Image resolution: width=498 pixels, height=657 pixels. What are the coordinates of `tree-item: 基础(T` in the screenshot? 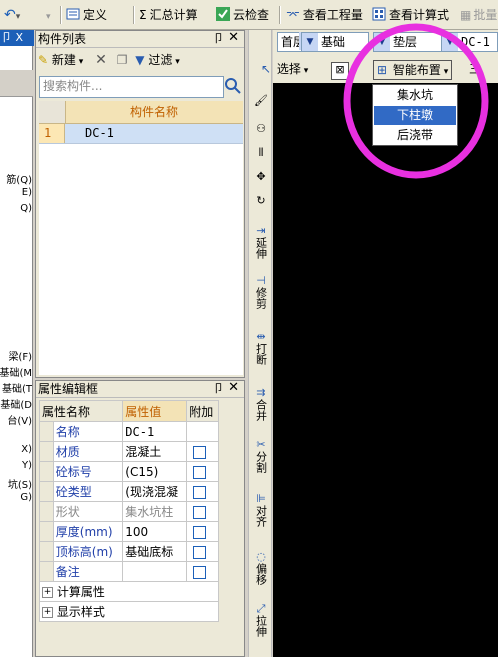 It's located at (17, 387).